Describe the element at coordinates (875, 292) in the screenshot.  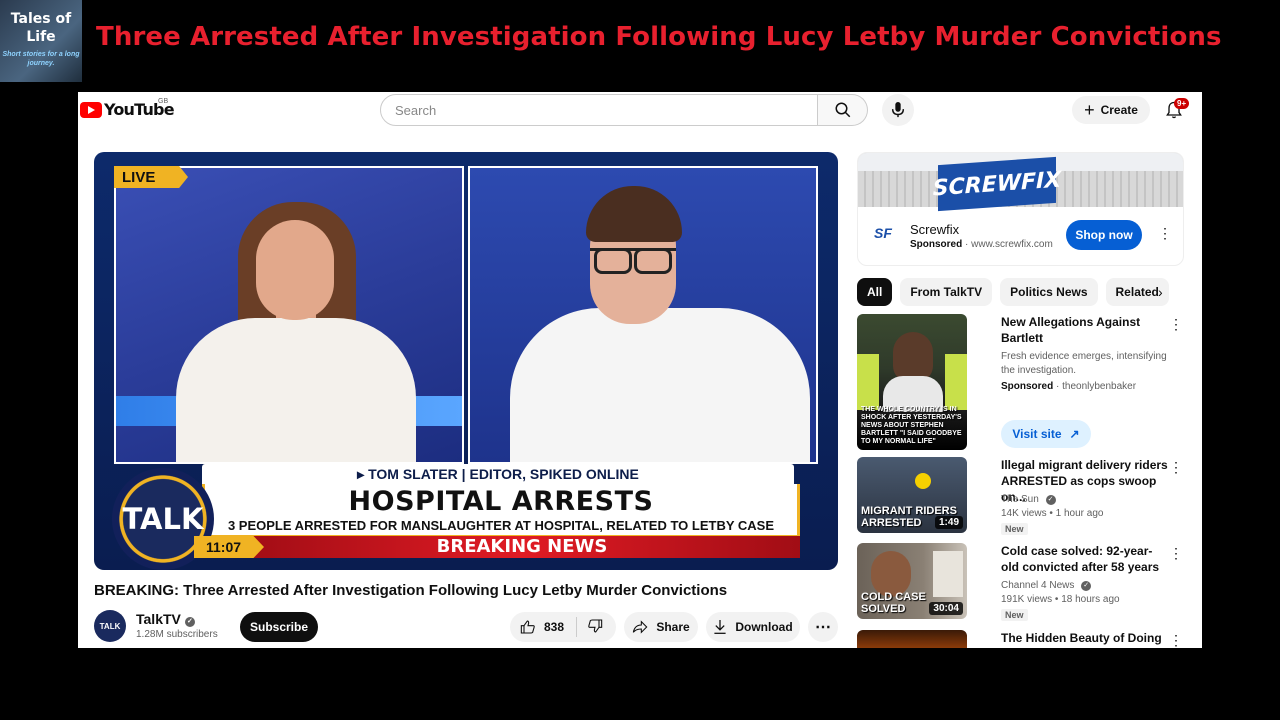
I see `chip-all: All` at that location.